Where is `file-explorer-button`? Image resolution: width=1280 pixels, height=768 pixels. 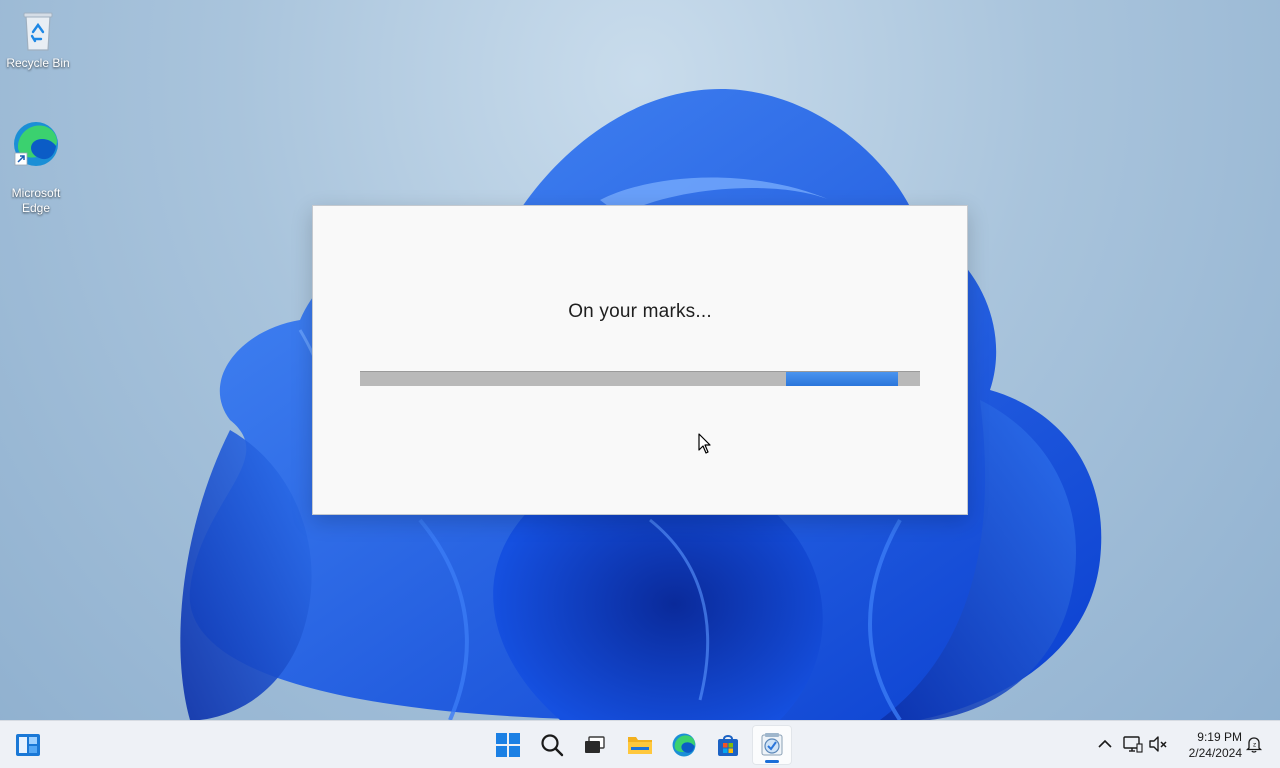
file-explorer-button is located at coordinates (640, 745).